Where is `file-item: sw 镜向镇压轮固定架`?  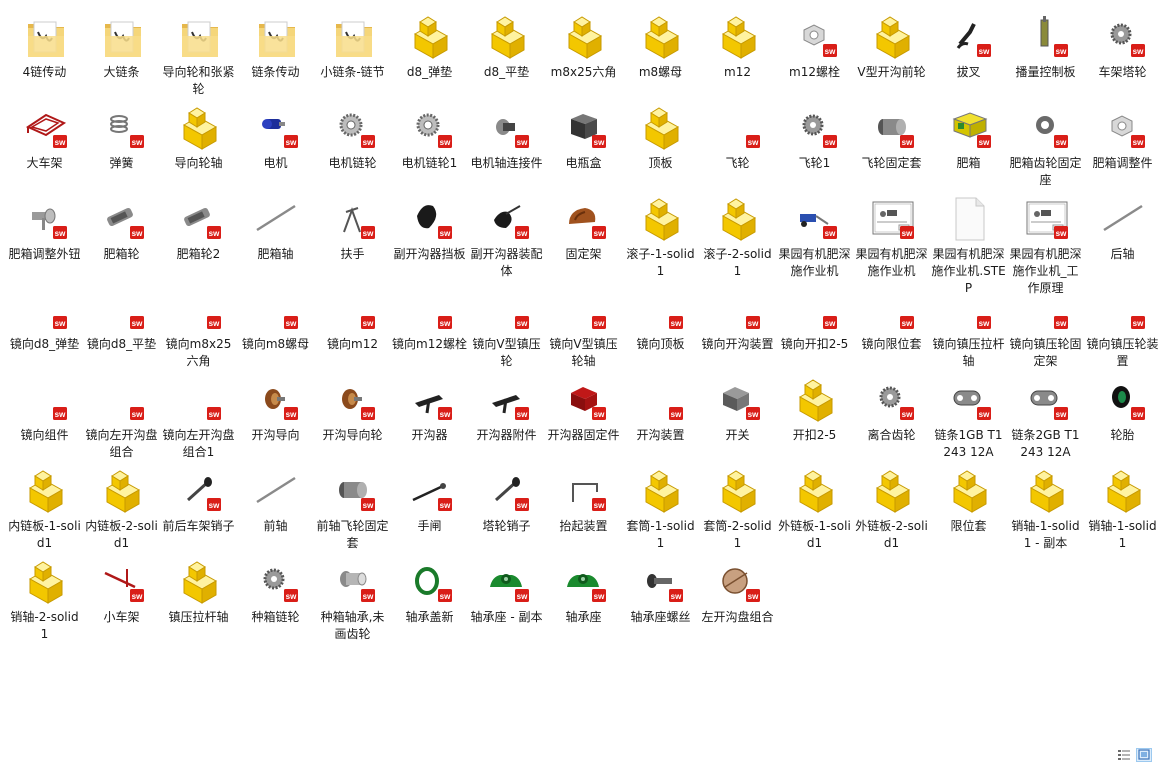 file-item: sw 镜向镇压轮固定架 is located at coordinates (1045, 331).